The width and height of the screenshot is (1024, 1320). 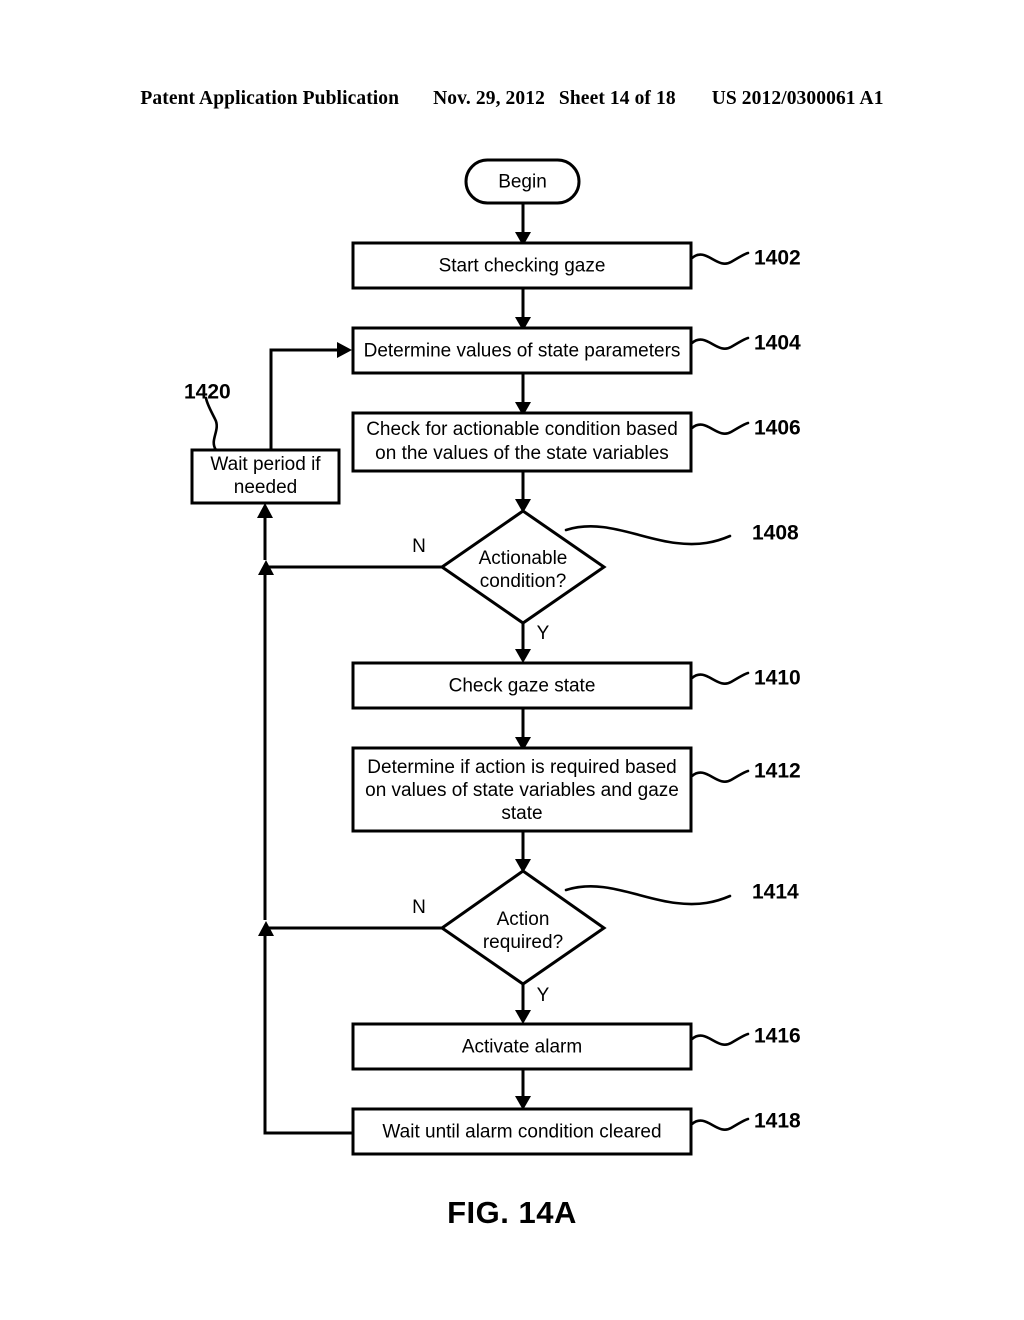 I want to click on node-1414-label-line1: Action, so click(x=523, y=919).